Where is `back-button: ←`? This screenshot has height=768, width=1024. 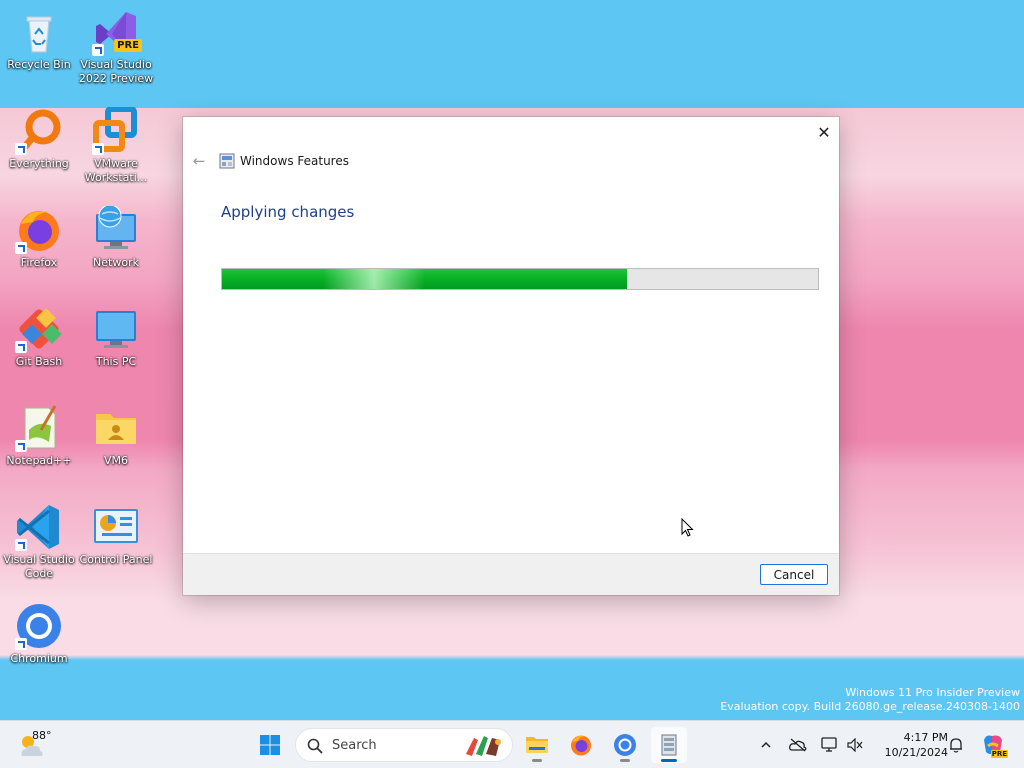 back-button: ← is located at coordinates (199, 161).